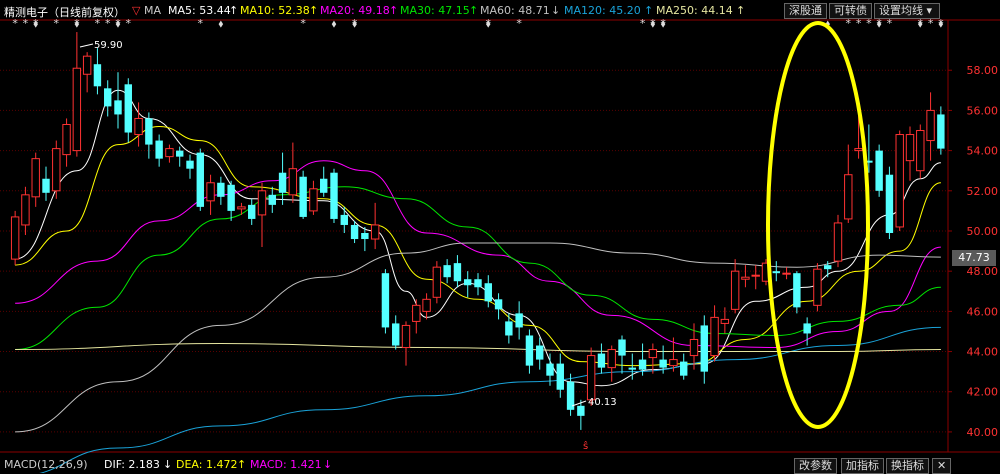 This screenshot has height=474, width=1000. Describe the element at coordinates (942, 466) in the screenshot. I see `close-icon: ✕` at that location.